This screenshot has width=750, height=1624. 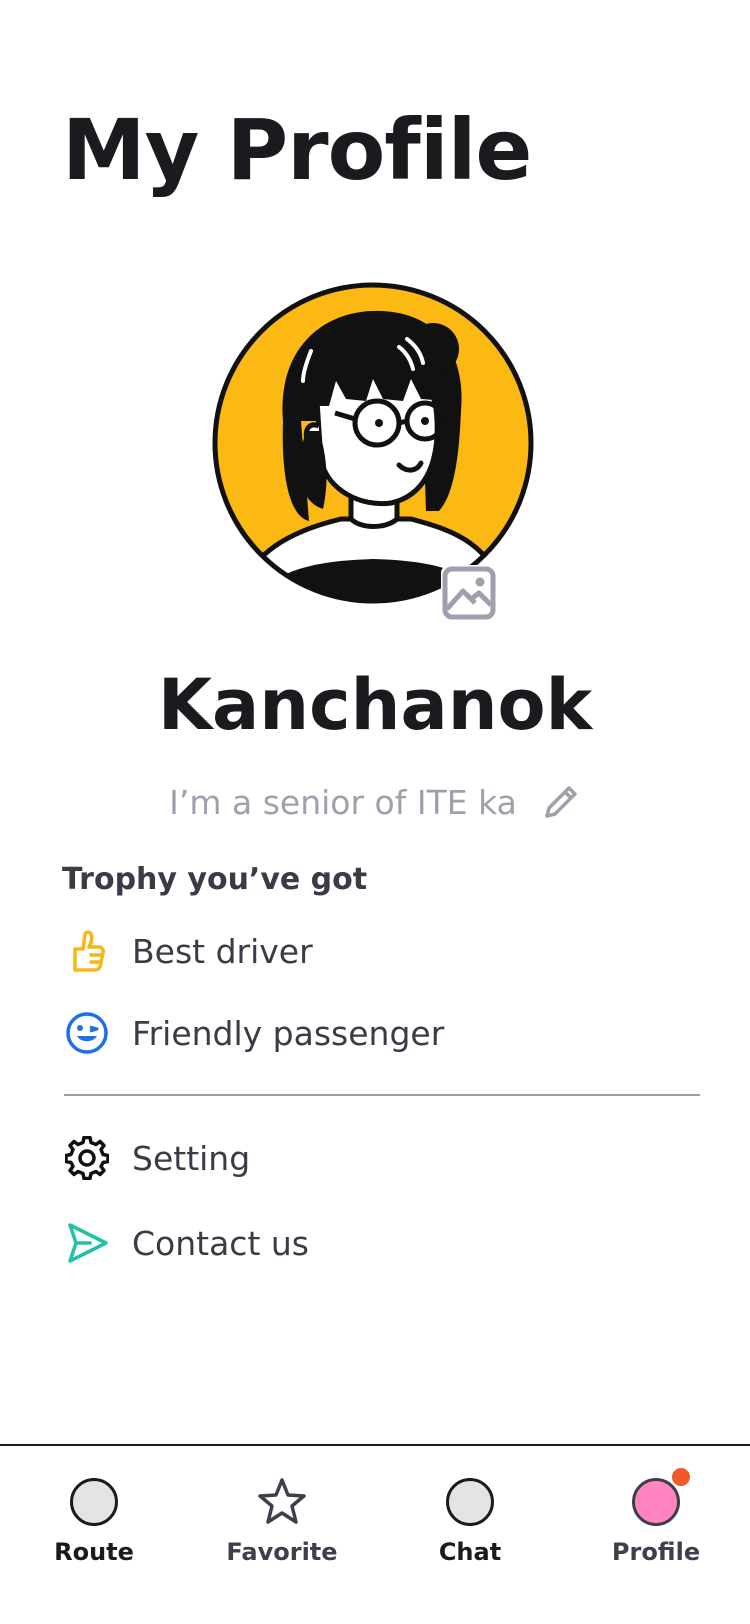 I want to click on notification-badge, so click(x=681, y=1477).